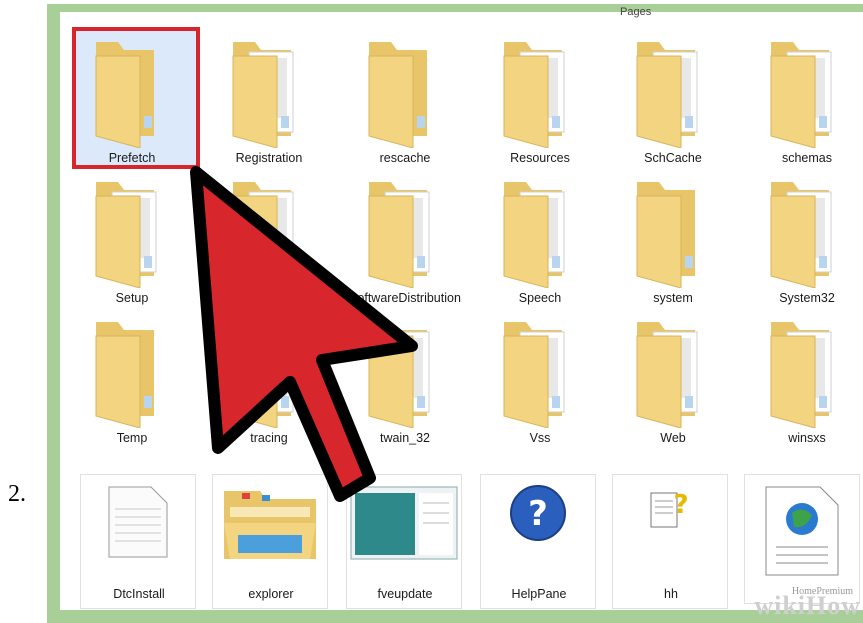 Image resolution: width=863 pixels, height=623 pixels. I want to click on file-label: DtcInstall, so click(139, 594).